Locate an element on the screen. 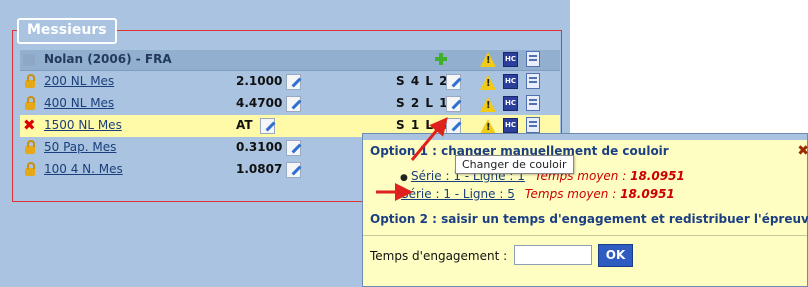 The image size is (808, 287). athlete-color-swatch is located at coordinates (29, 60).